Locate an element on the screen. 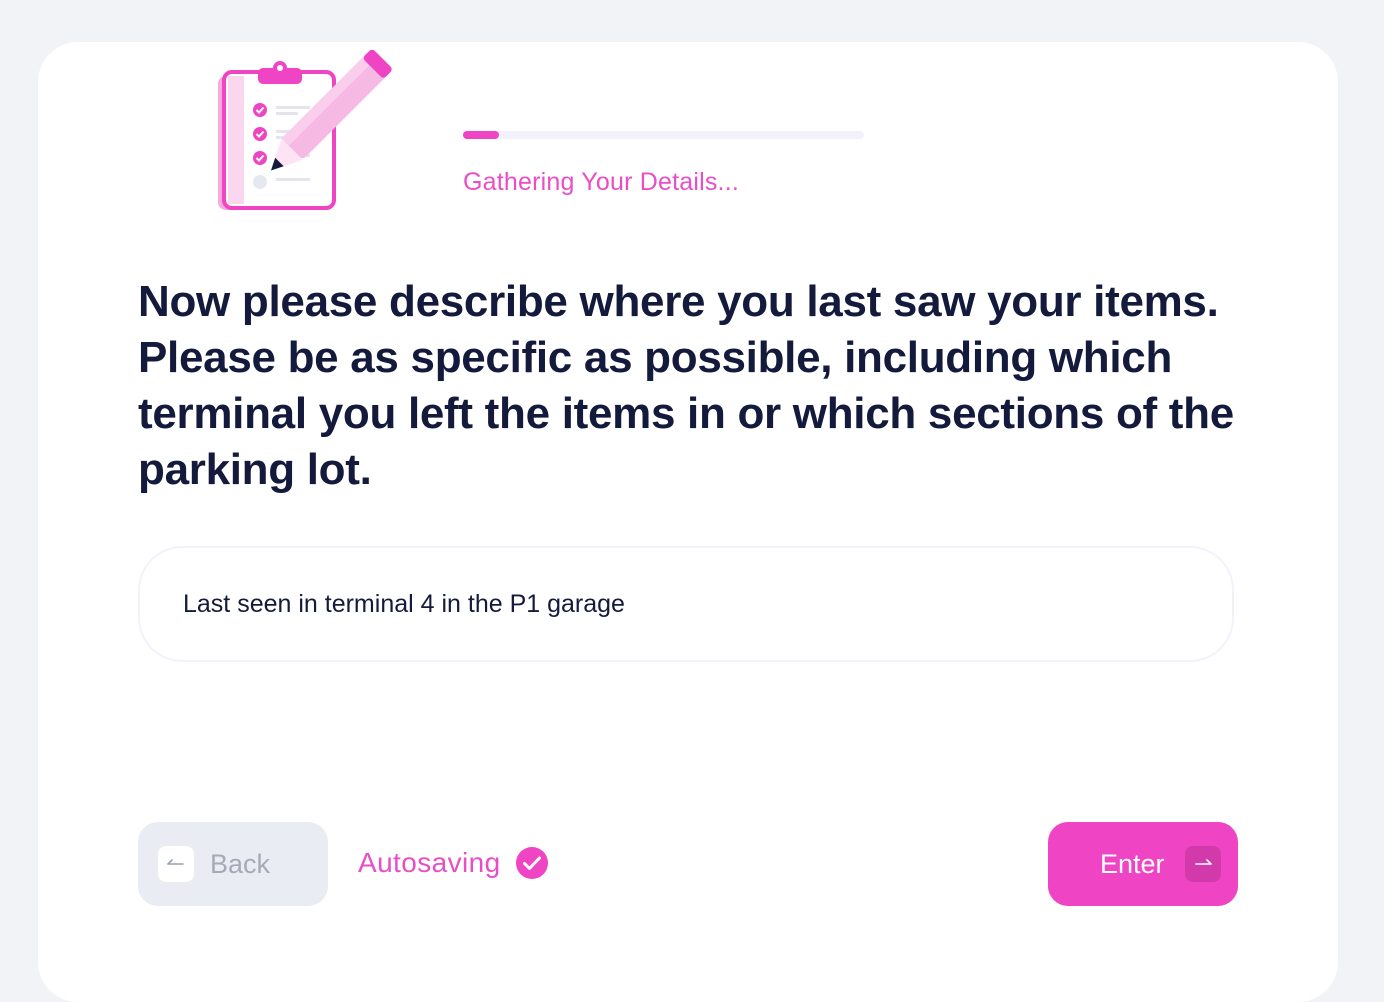 The image size is (1384, 1002). arrow-right-icon is located at coordinates (1202, 864).